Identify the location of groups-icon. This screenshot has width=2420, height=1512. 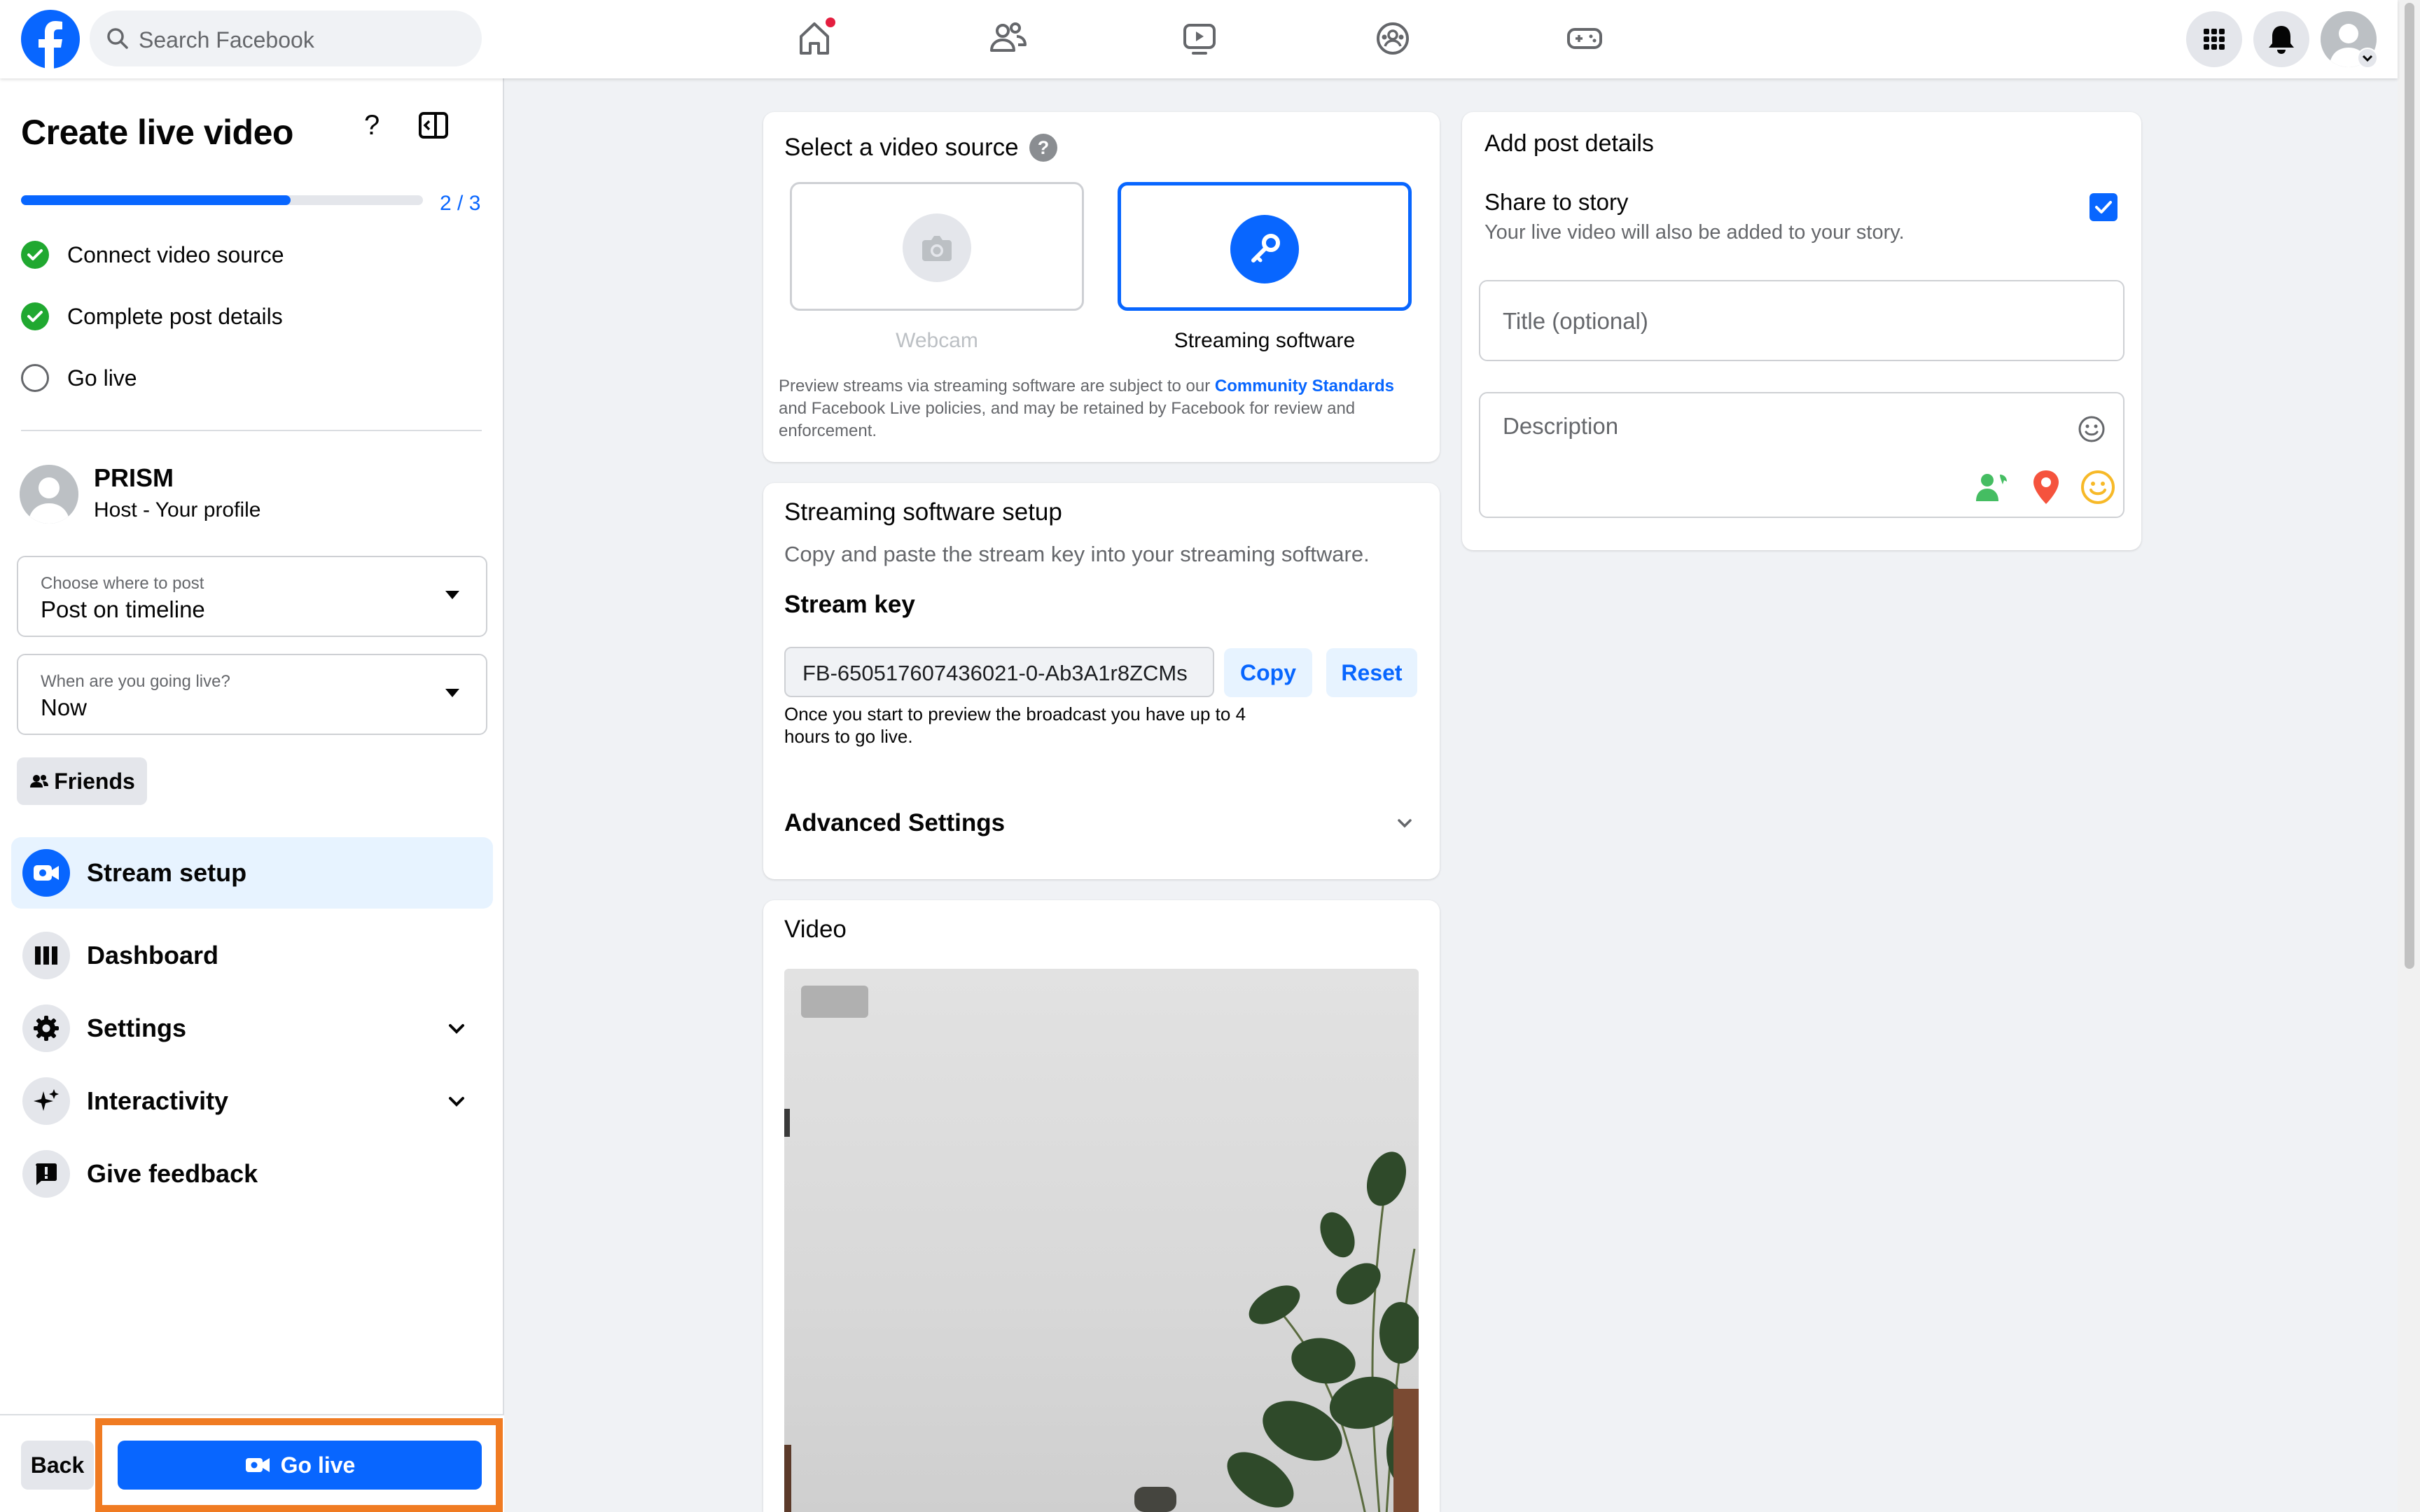
(1392, 38).